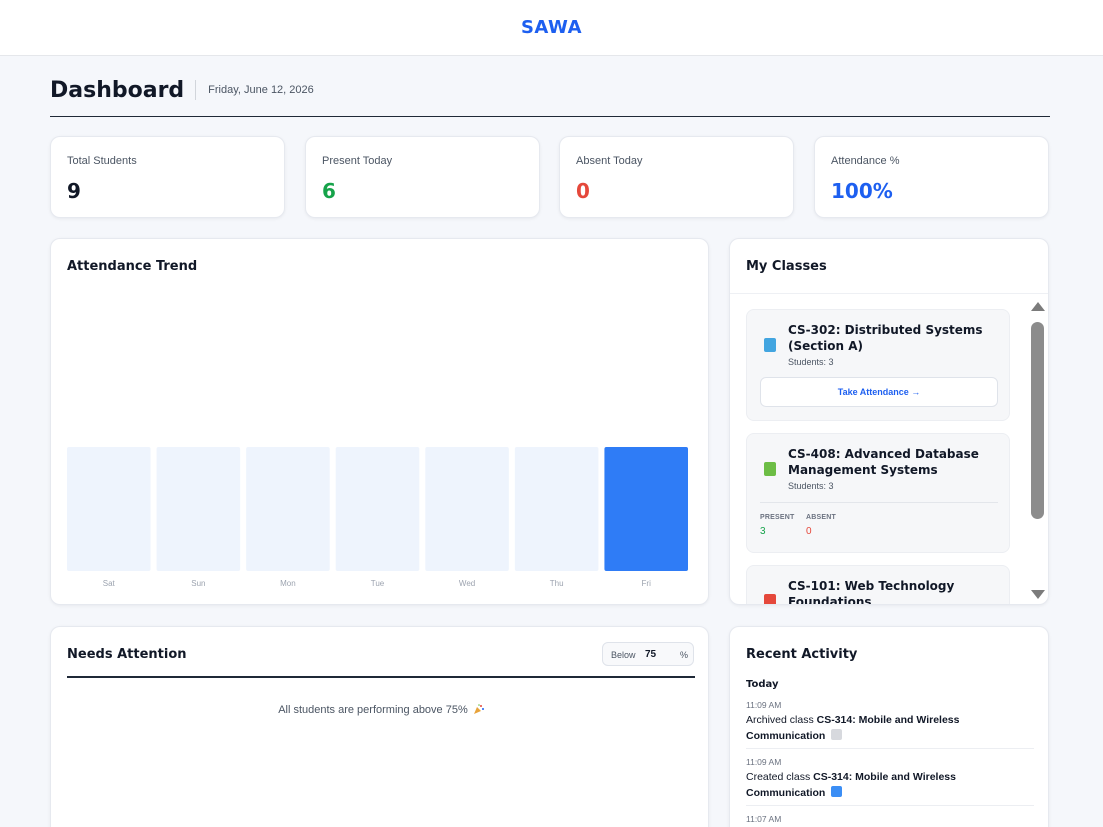 This screenshot has height=827, width=1103. I want to click on new-icon, so click(837, 791).